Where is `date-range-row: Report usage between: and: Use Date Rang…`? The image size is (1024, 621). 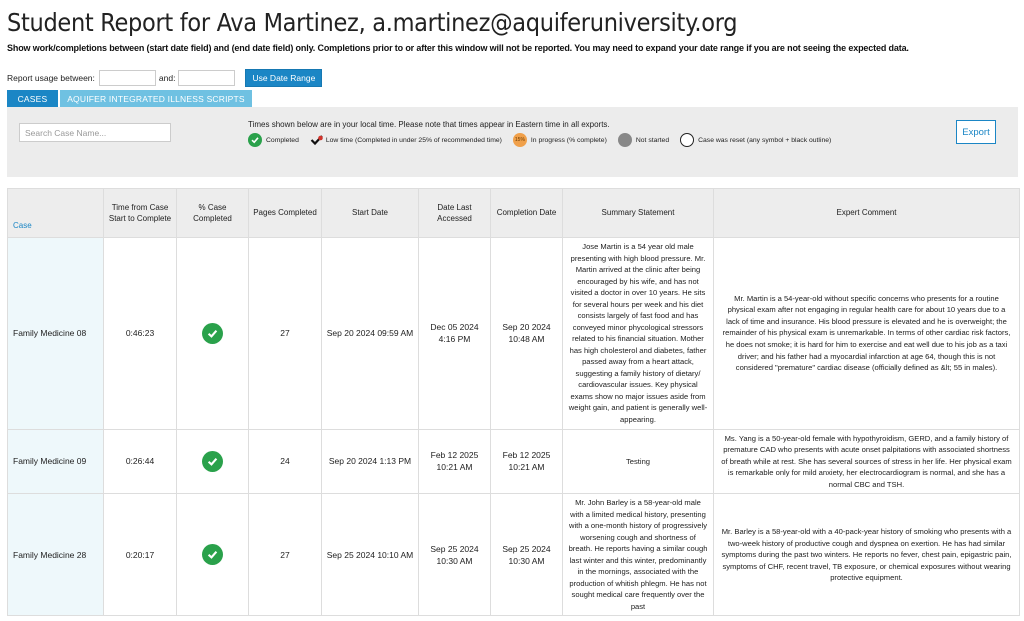
date-range-row: Report usage between: and: Use Date Rang… is located at coordinates (165, 78).